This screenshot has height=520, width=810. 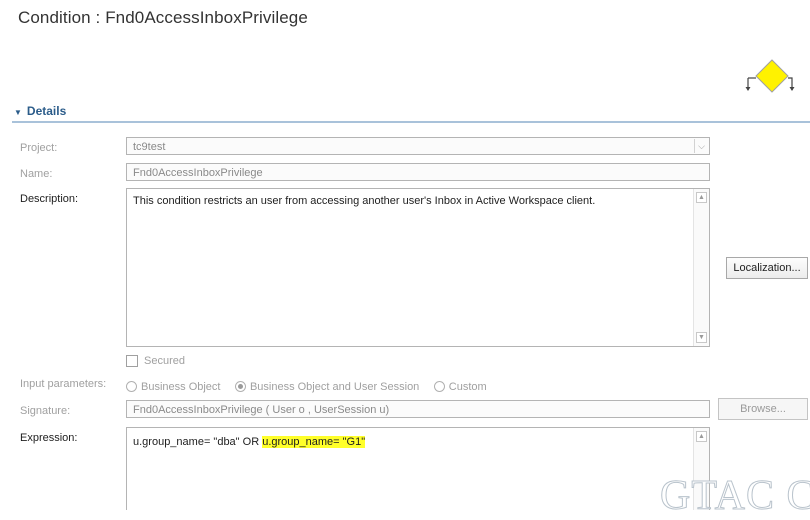 I want to click on expression-label: Expression:, so click(x=49, y=438).